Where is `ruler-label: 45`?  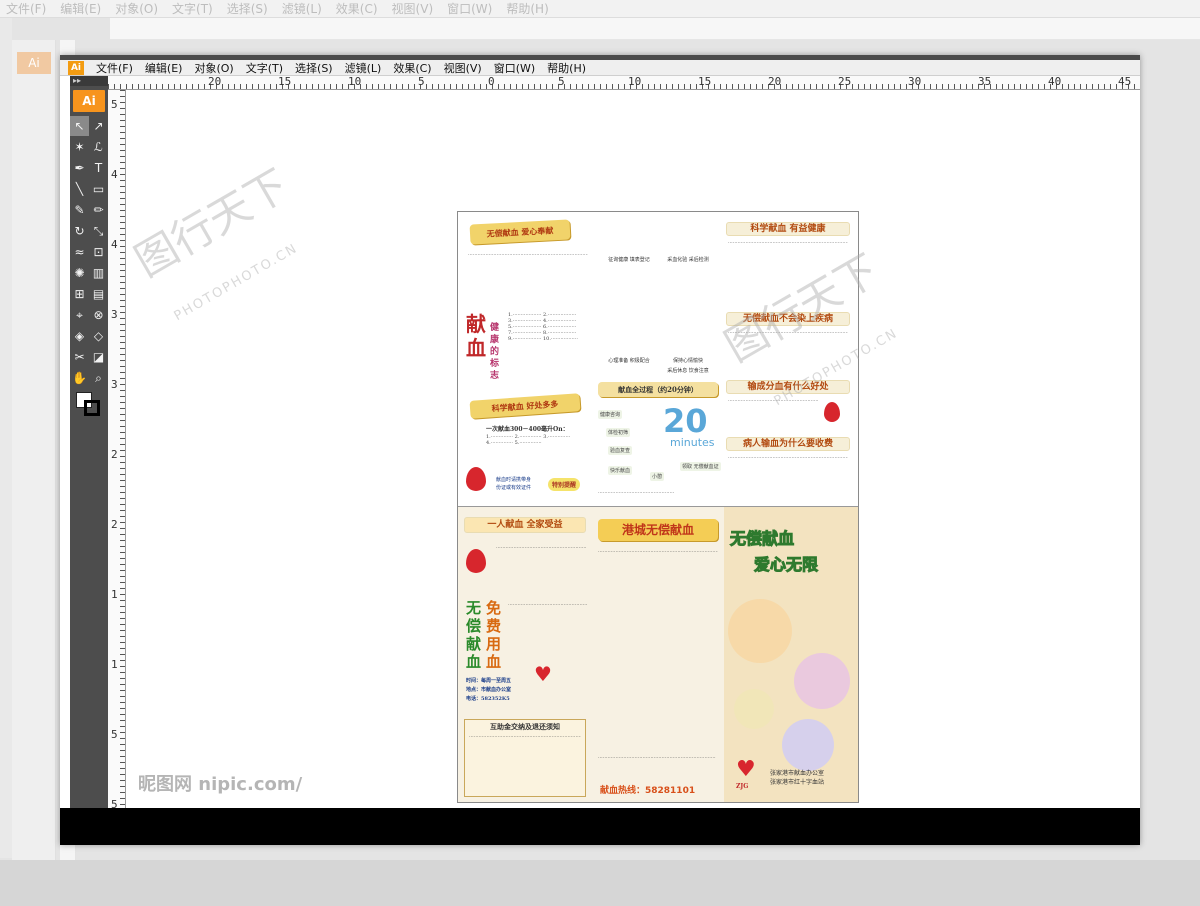
ruler-label: 45 is located at coordinates (1125, 81).